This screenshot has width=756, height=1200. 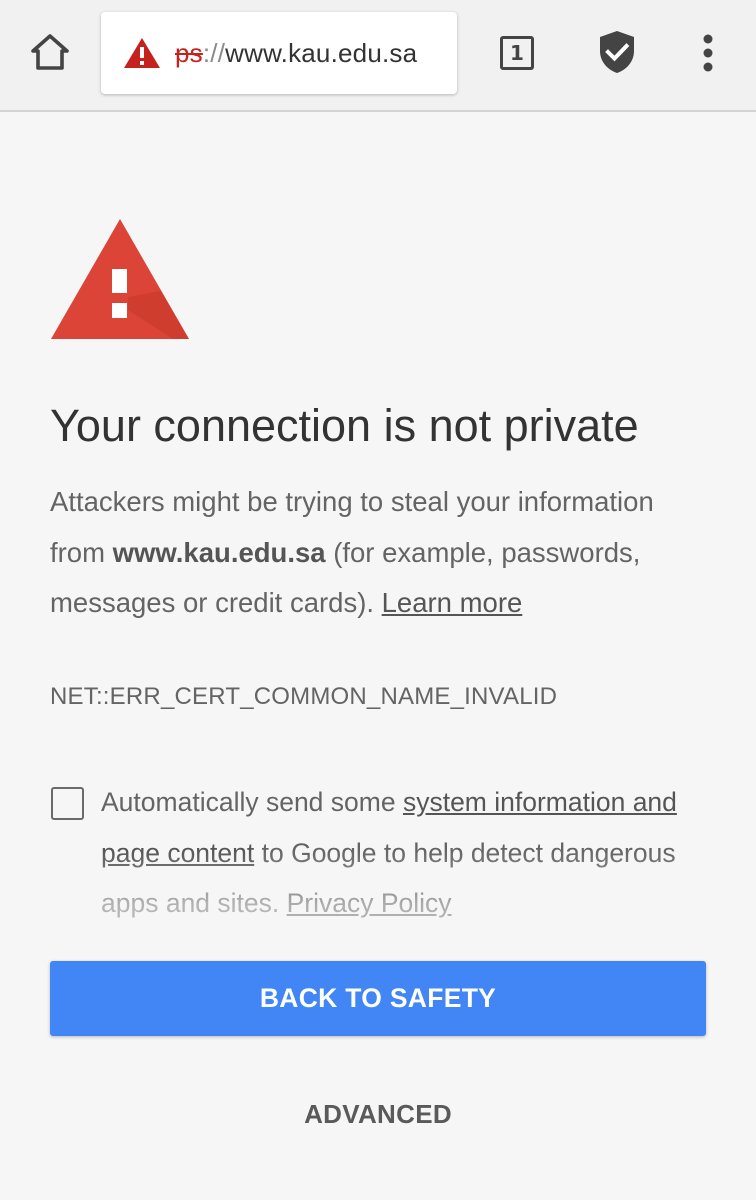 I want to click on error-code: NET::ERR_CERT_COMMON_NAME_INVALID, so click(x=304, y=696).